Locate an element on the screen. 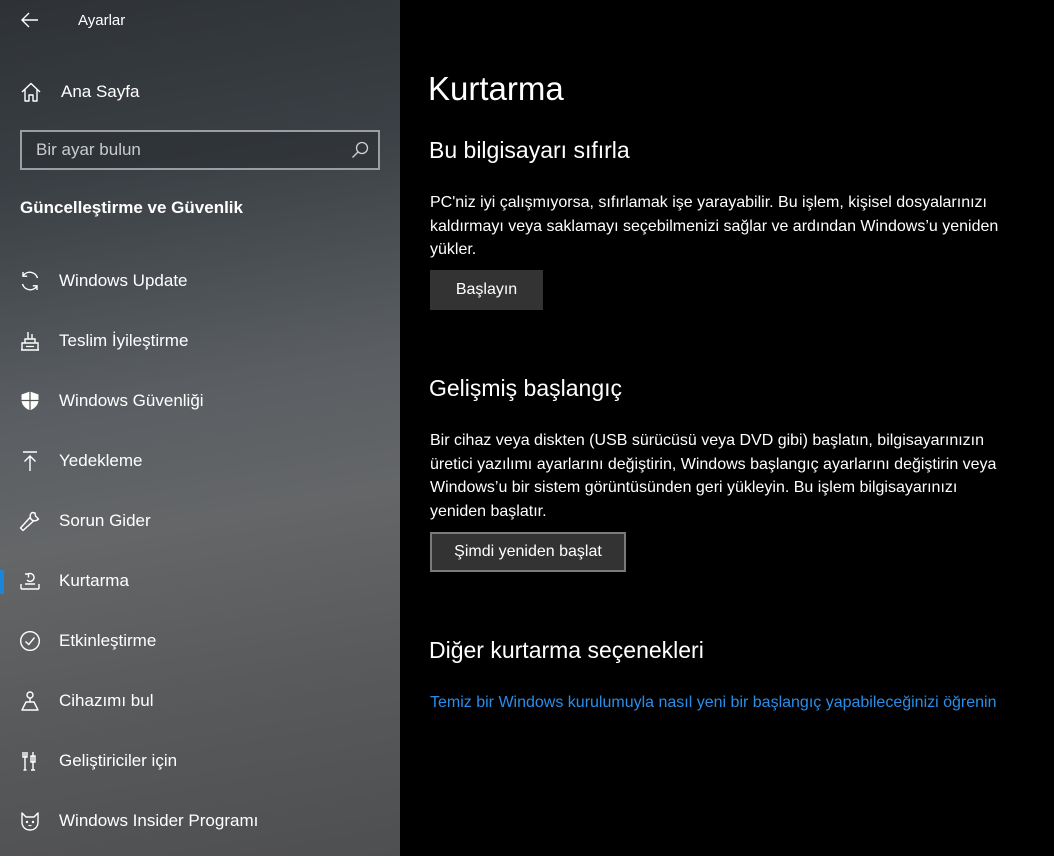  sidebar-item-label: Ana Sayfa is located at coordinates (100, 91).